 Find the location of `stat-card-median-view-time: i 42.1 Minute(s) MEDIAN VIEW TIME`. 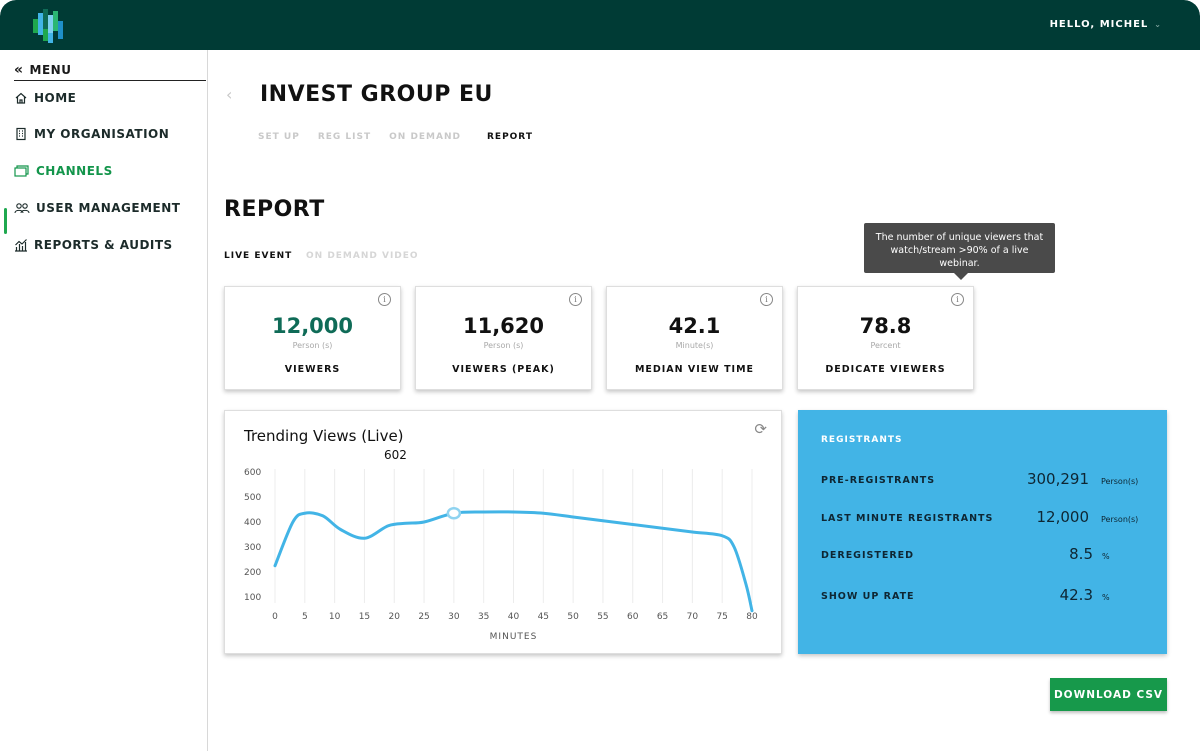

stat-card-median-view-time: i 42.1 Minute(s) MEDIAN VIEW TIME is located at coordinates (694, 338).